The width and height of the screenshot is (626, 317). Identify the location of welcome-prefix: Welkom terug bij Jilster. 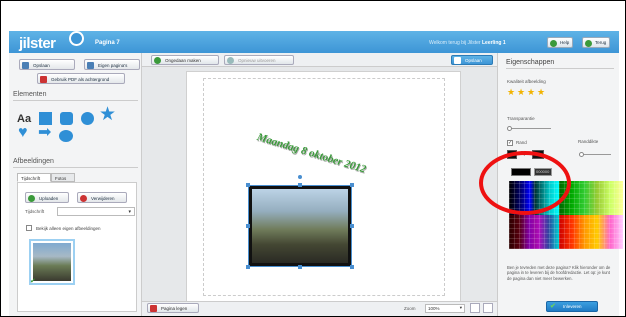
(455, 43).